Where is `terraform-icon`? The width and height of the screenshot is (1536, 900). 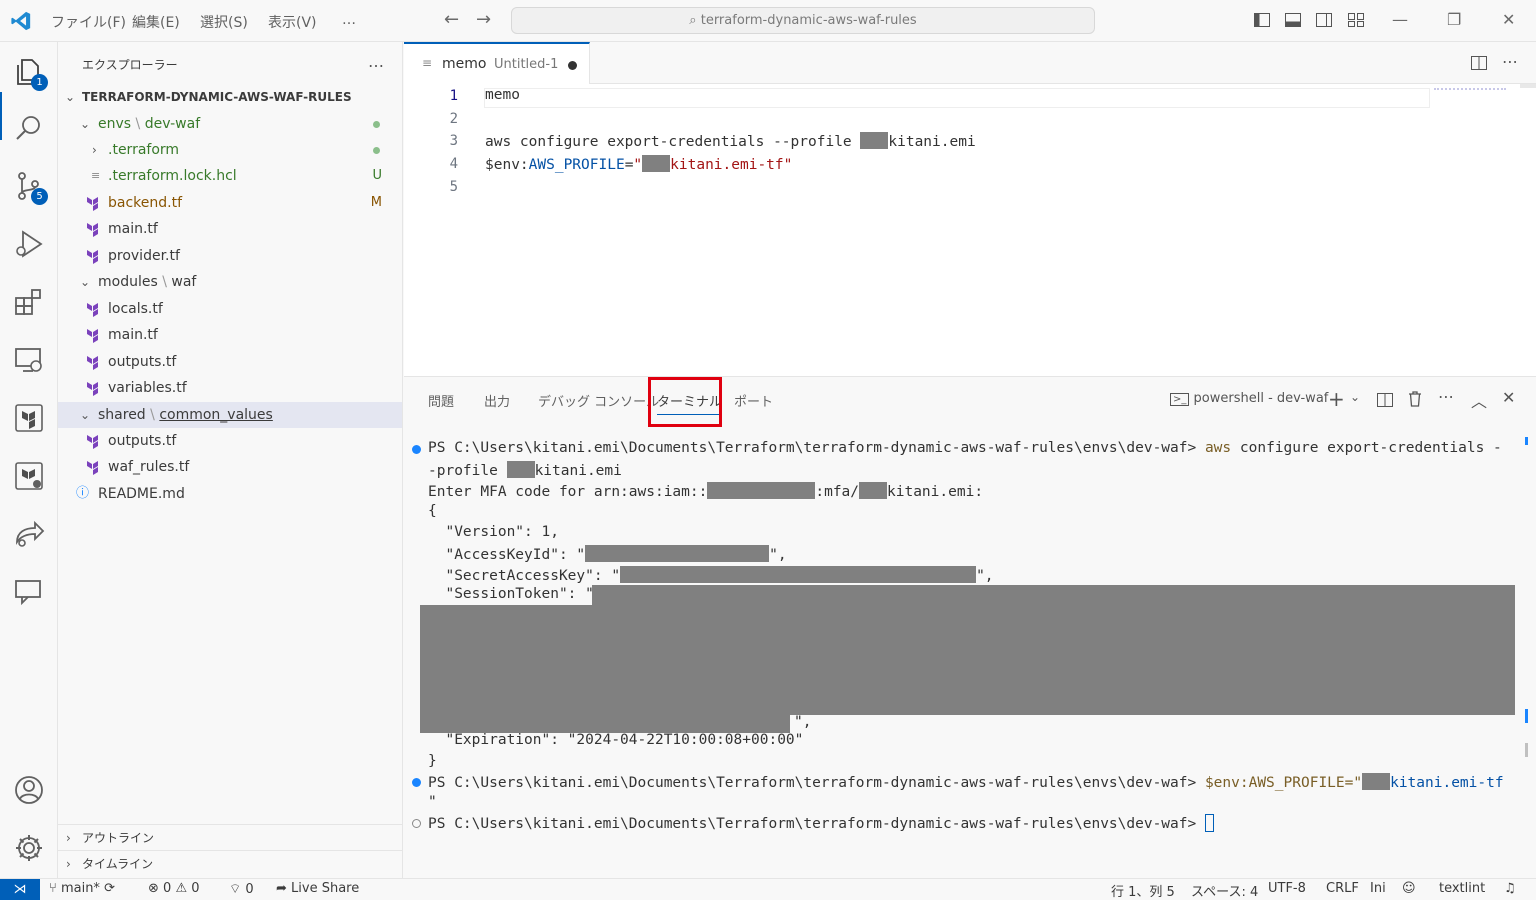
terraform-icon is located at coordinates (29, 418).